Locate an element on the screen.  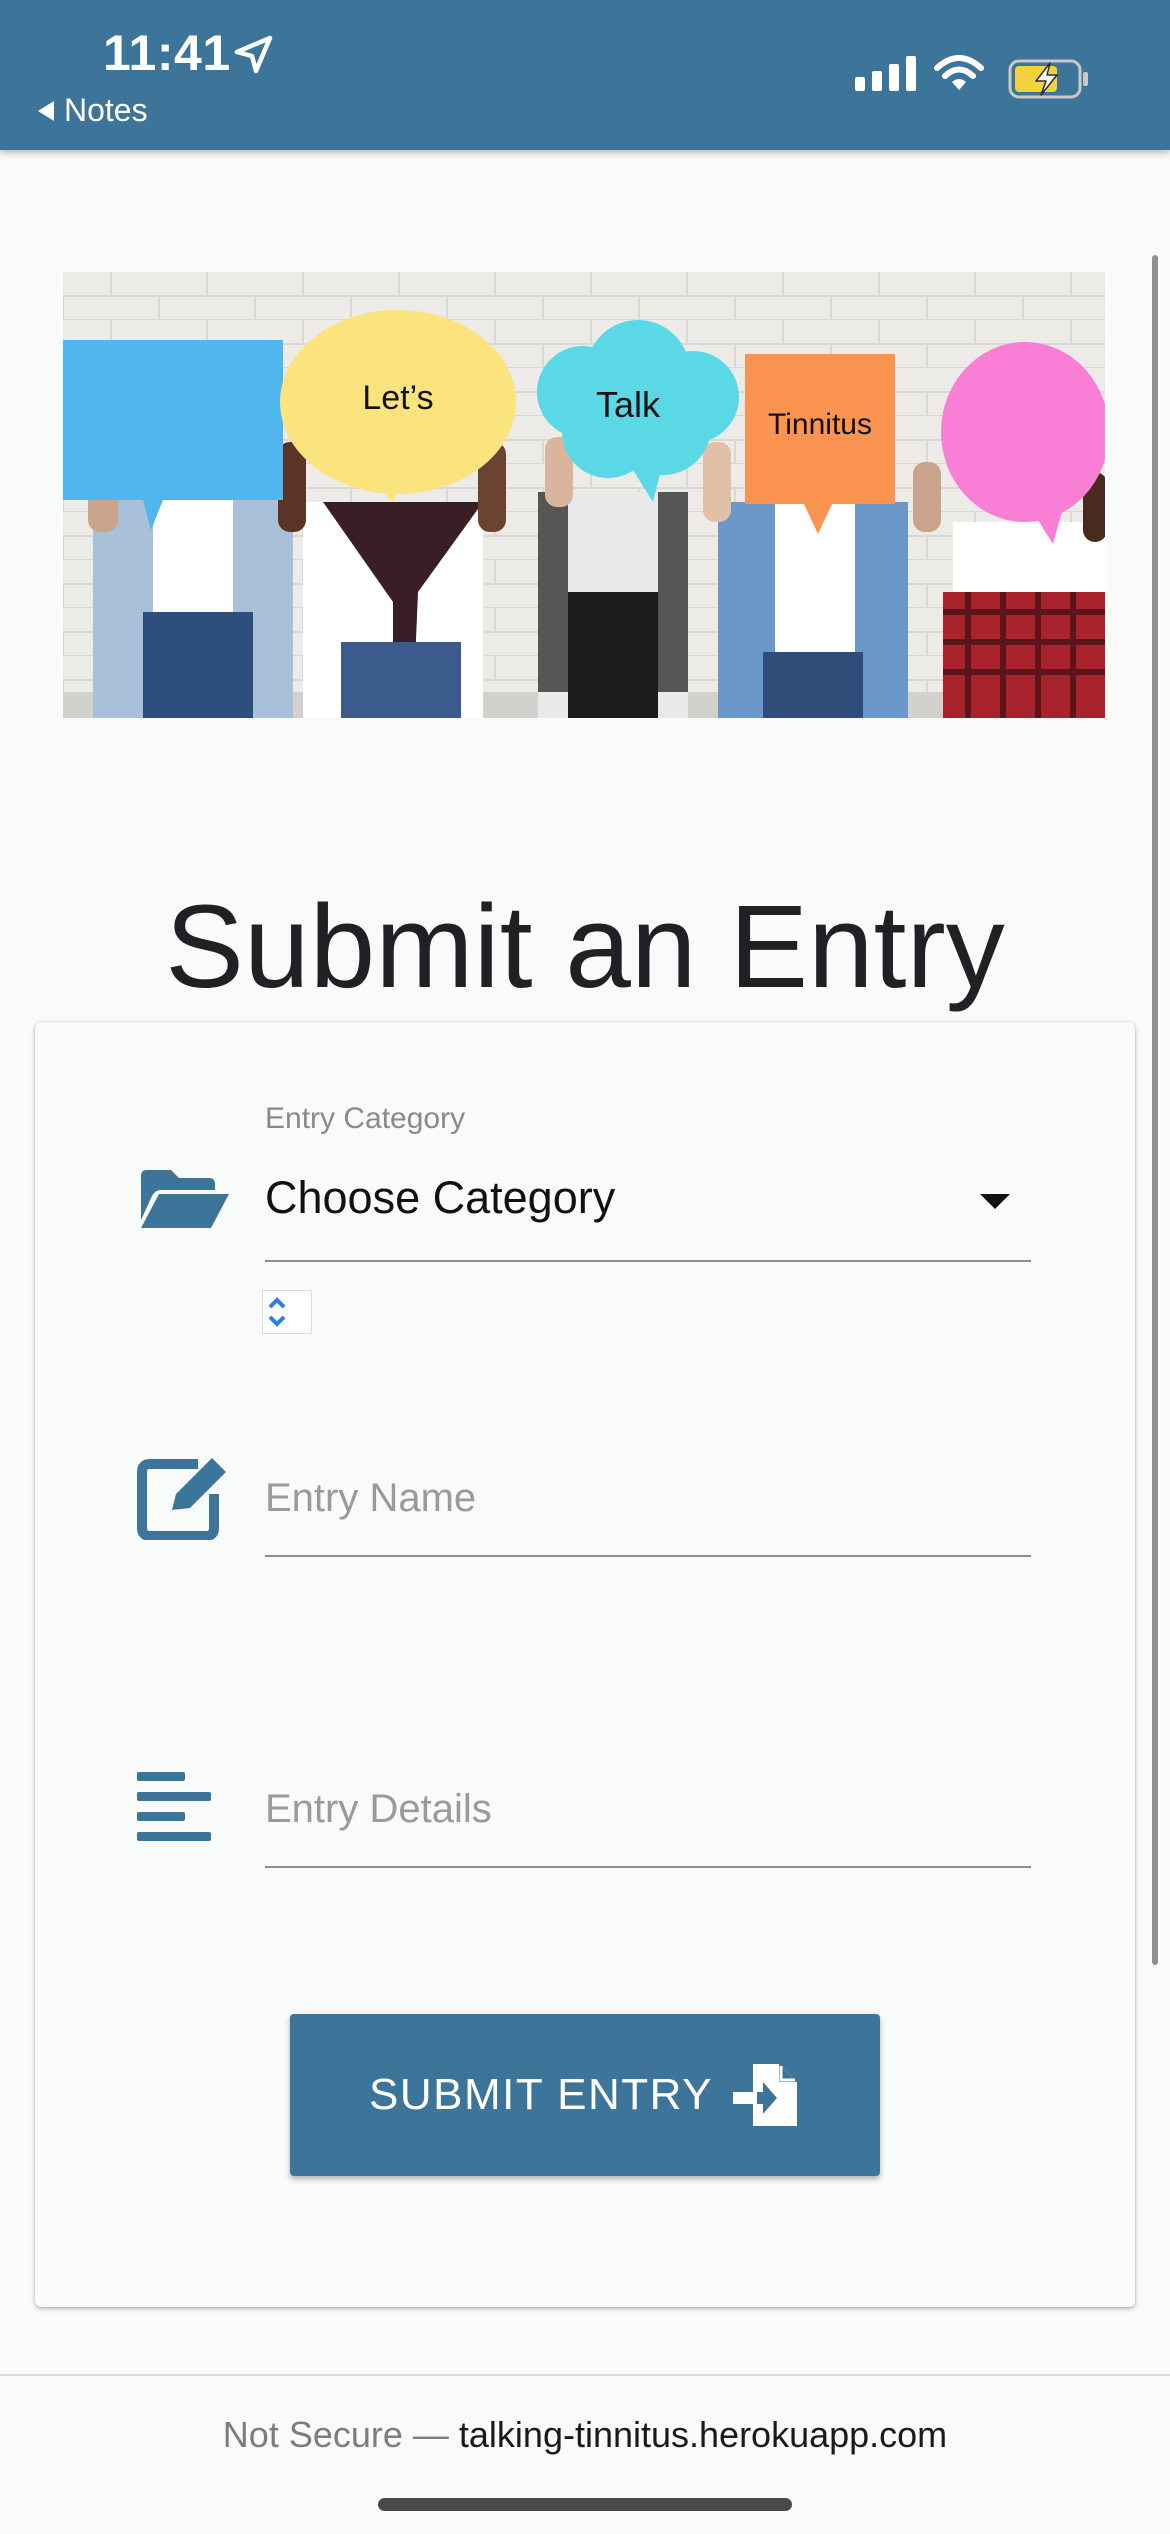
entry-name-underline is located at coordinates (648, 1556).